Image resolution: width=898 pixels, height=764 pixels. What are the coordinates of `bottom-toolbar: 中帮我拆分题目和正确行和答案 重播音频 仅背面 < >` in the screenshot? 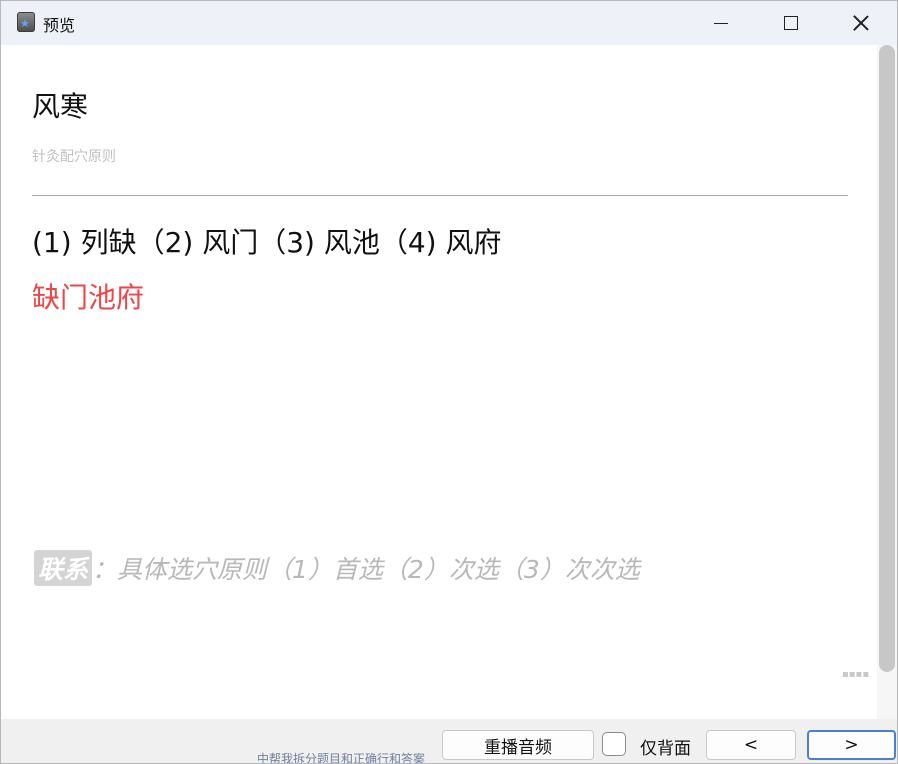 It's located at (449, 741).